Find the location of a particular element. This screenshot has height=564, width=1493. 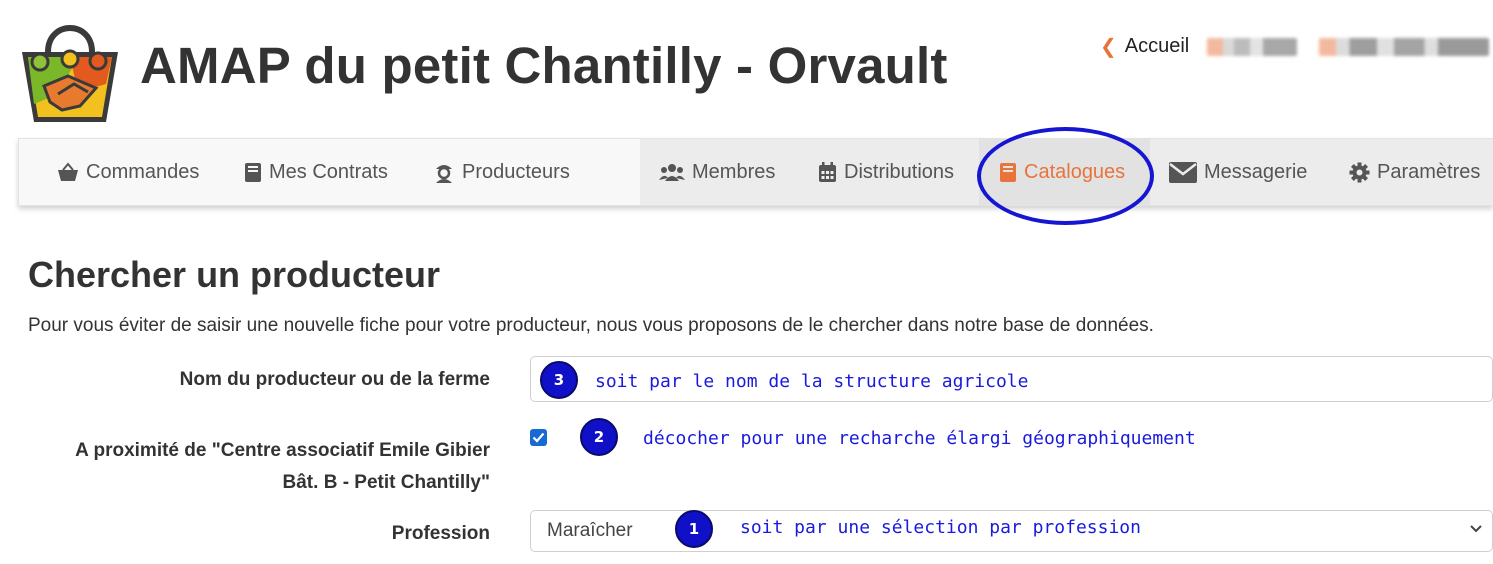

proximity-checkbox is located at coordinates (538, 437).